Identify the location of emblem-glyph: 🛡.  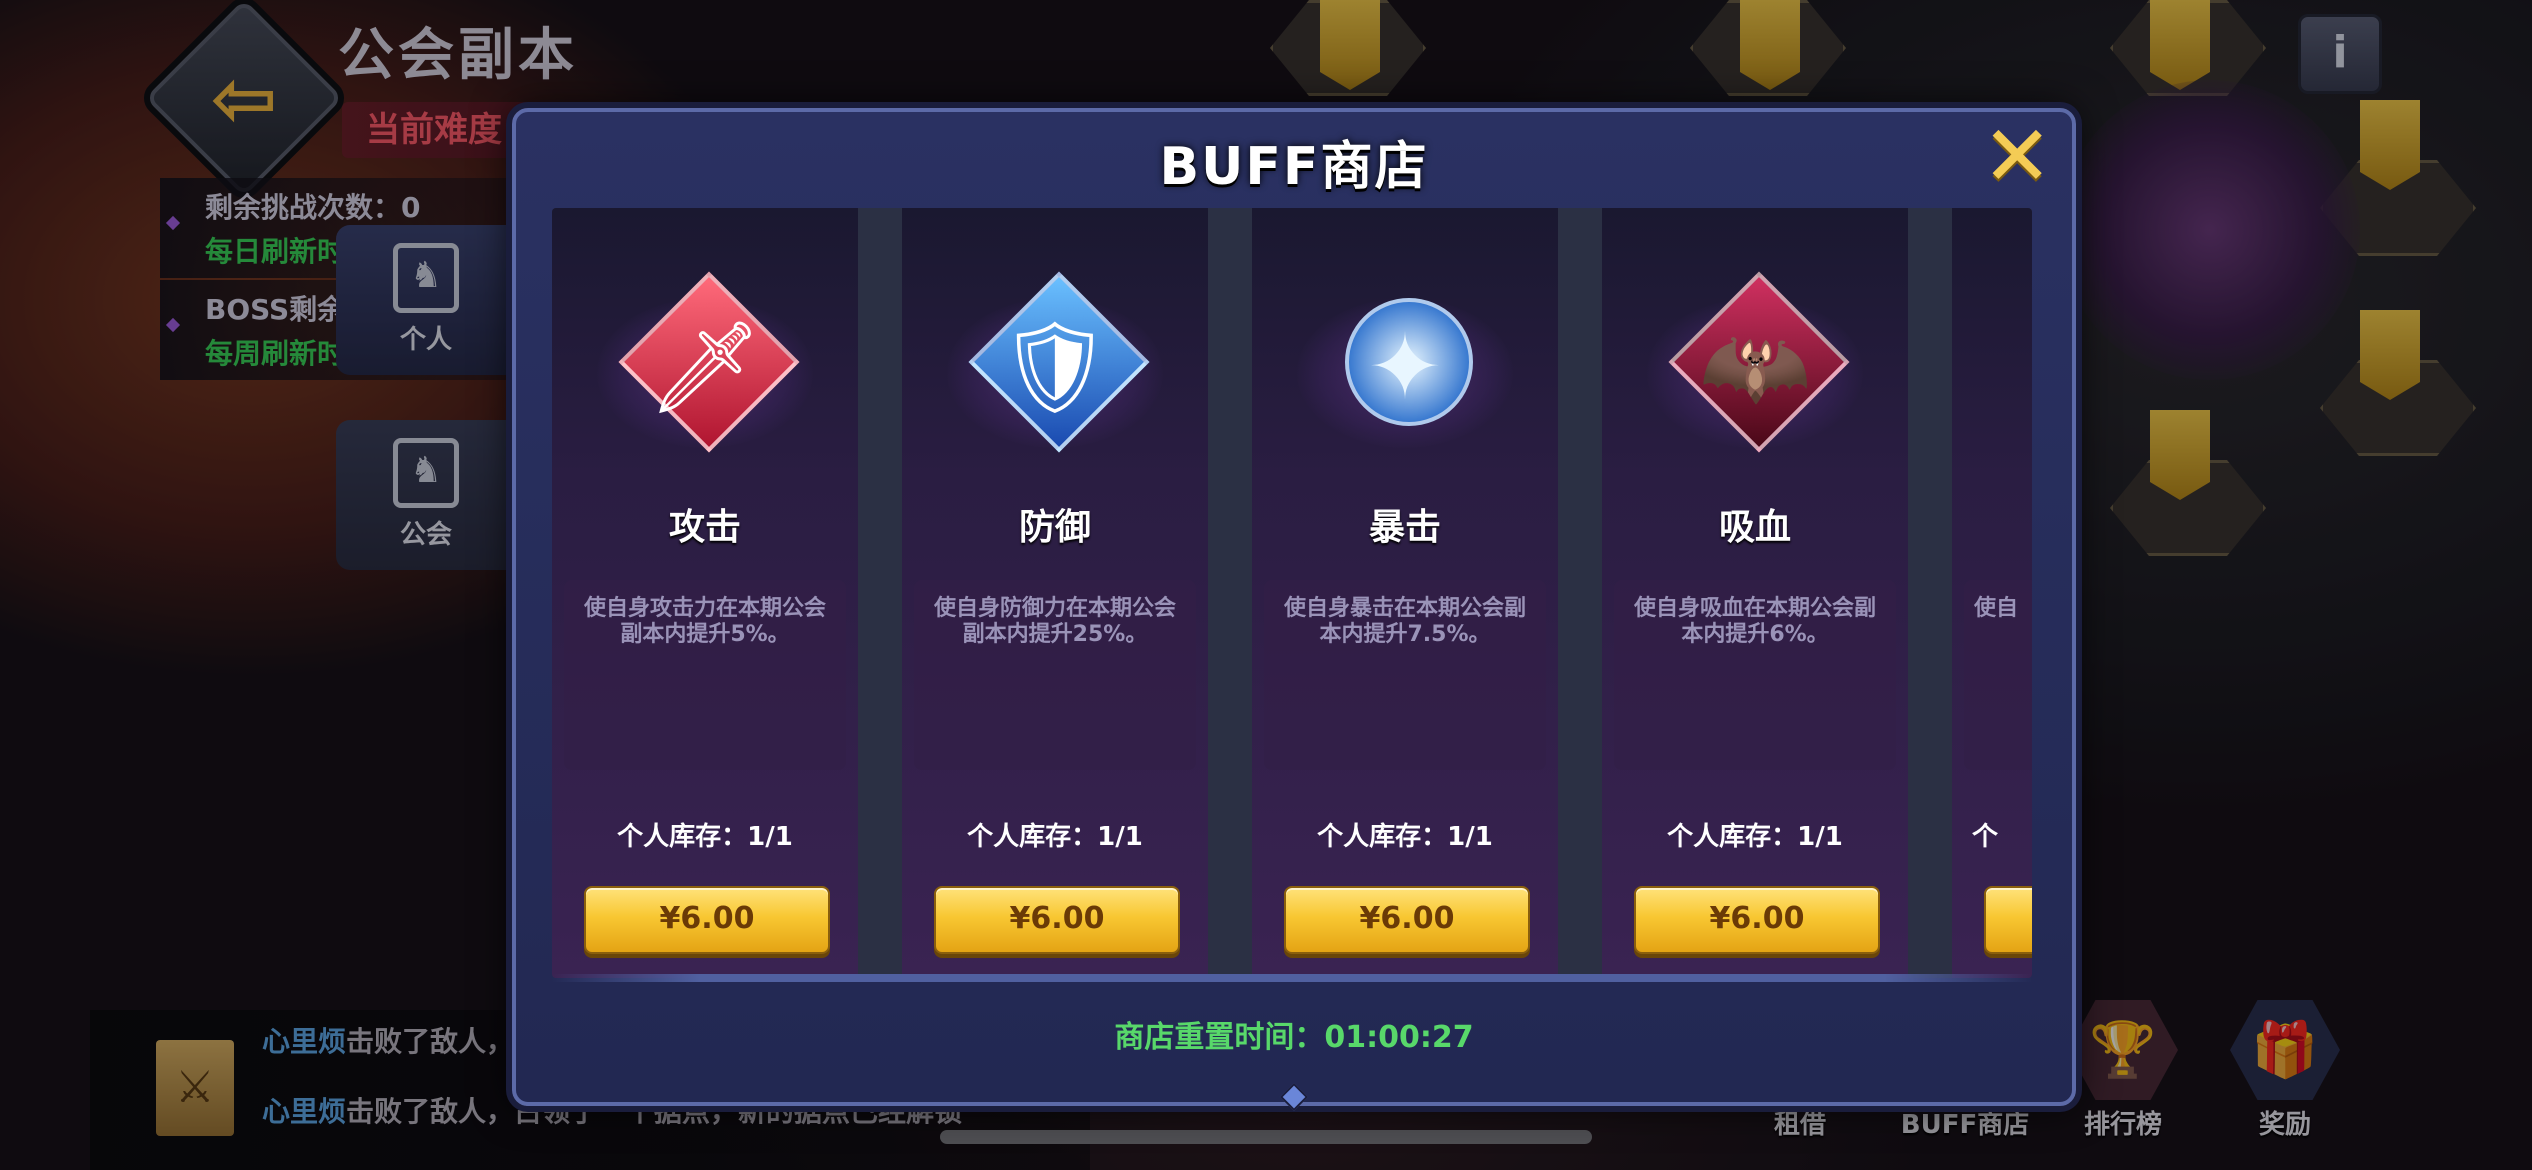
(1055, 367).